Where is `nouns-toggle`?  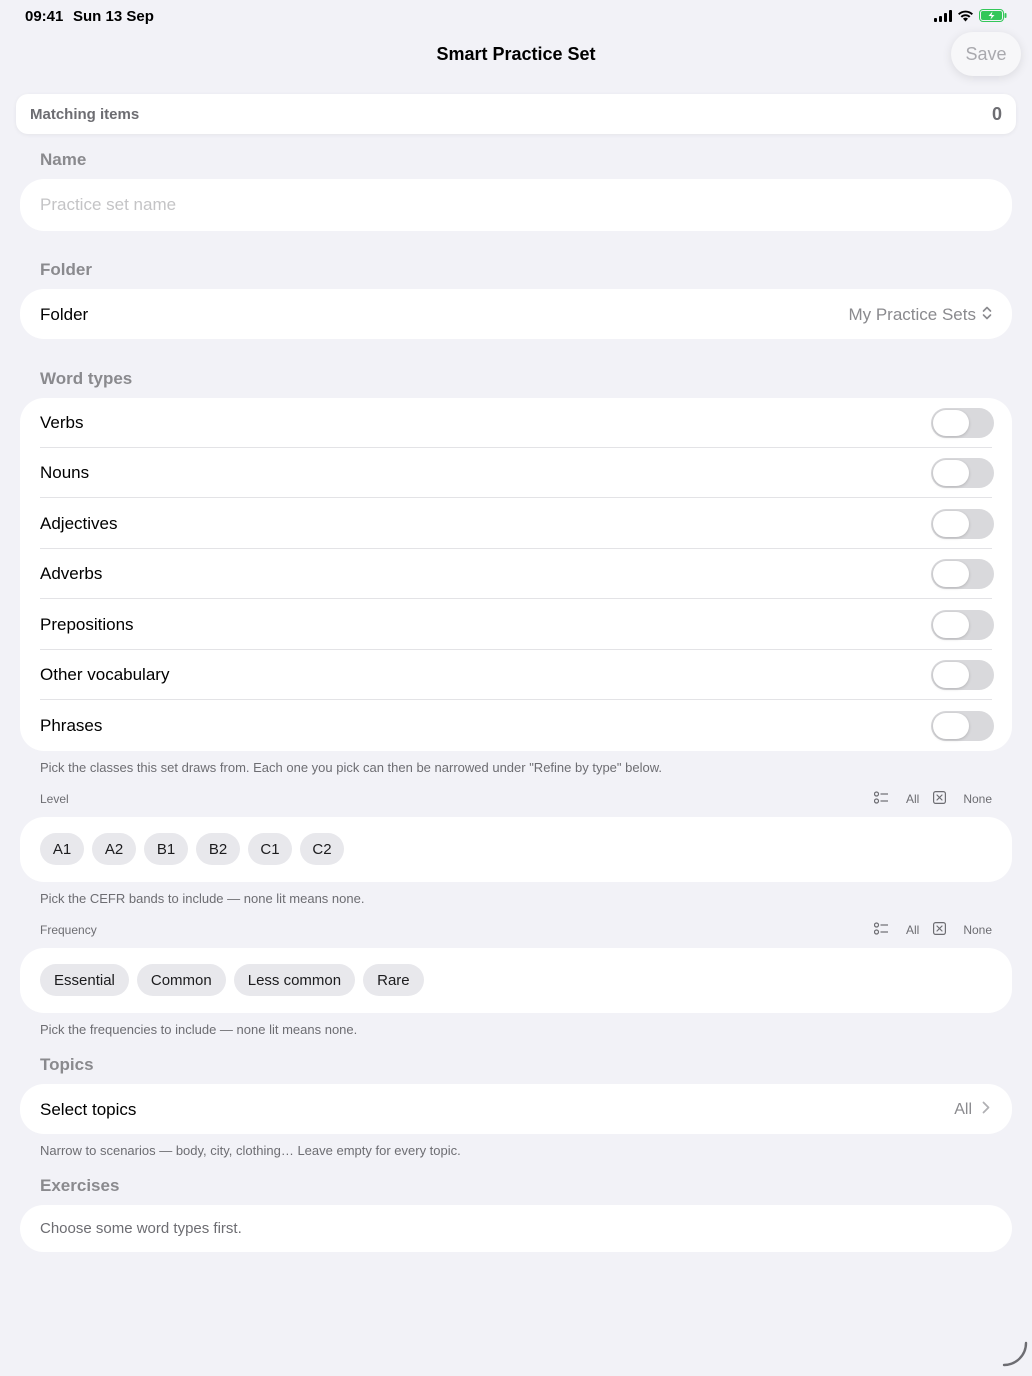
nouns-toggle is located at coordinates (962, 473).